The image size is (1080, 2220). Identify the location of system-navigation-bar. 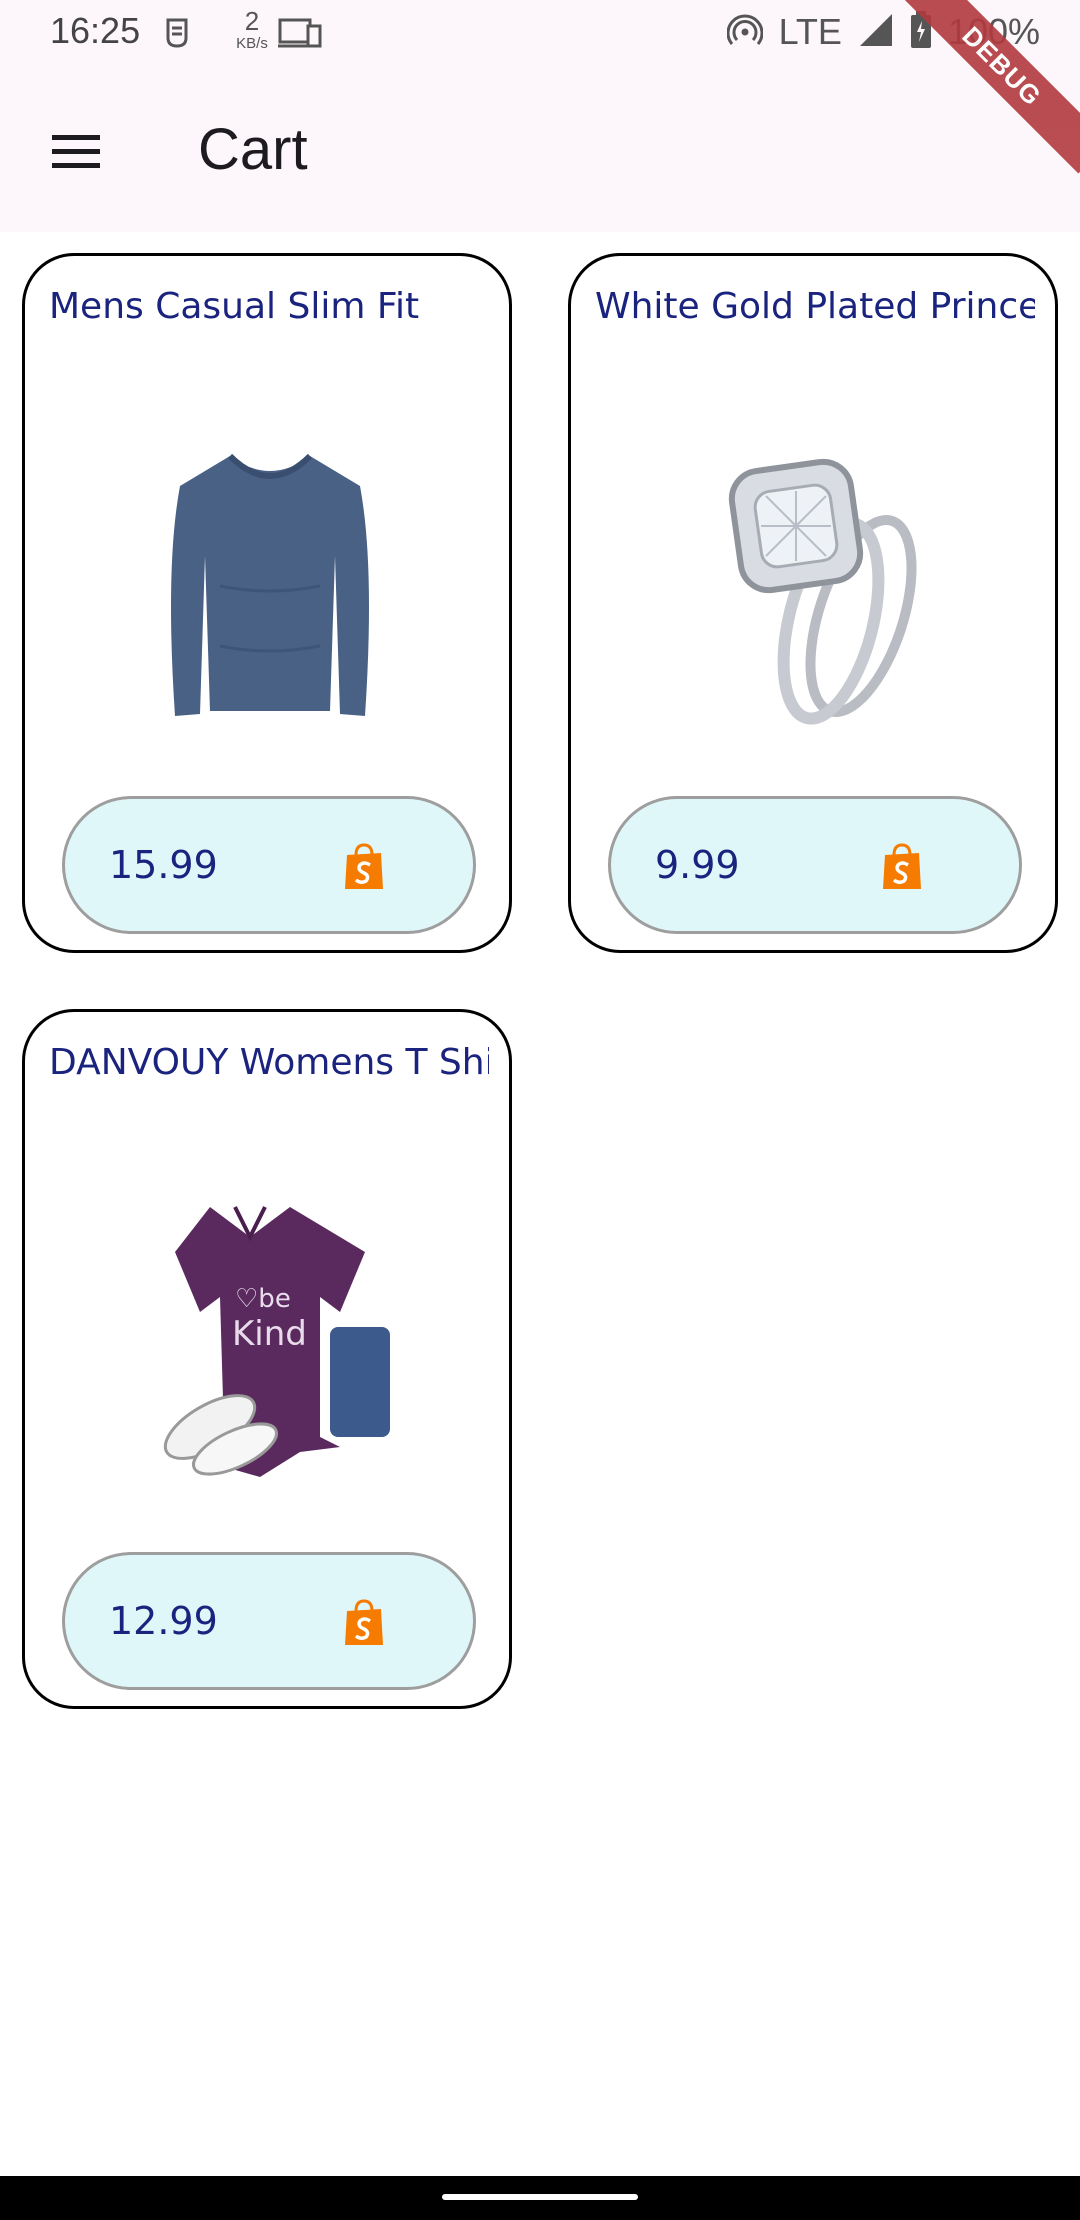
(540, 2198).